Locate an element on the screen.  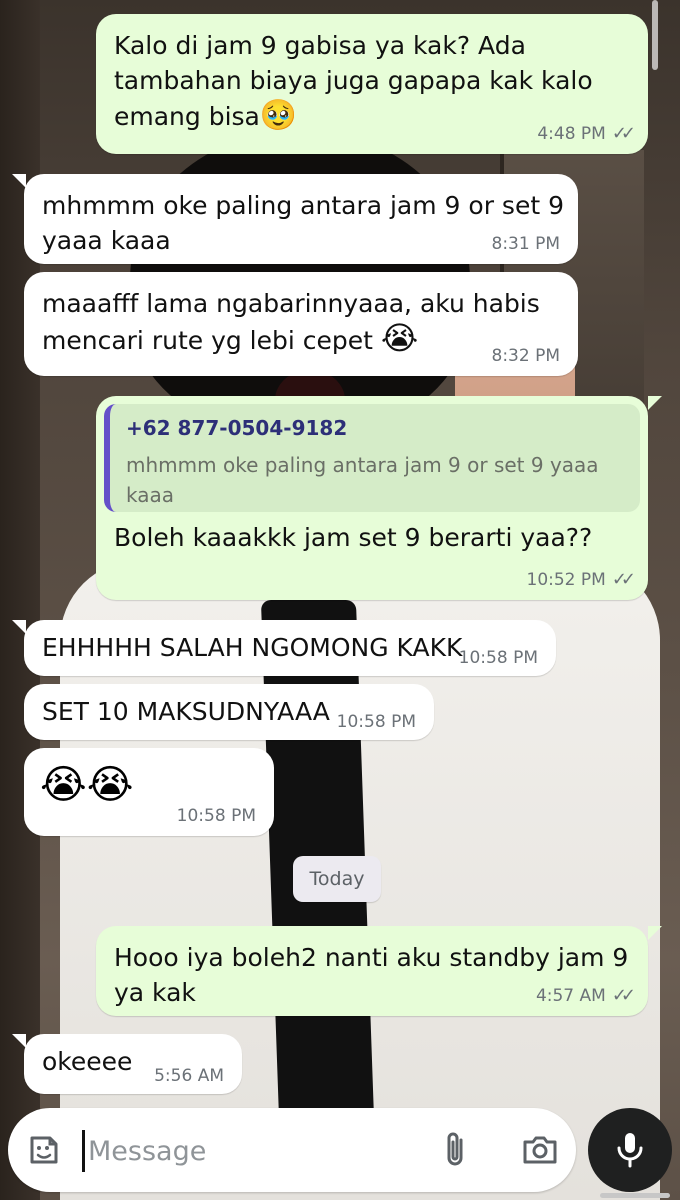
text-cursor is located at coordinates (83, 1151).